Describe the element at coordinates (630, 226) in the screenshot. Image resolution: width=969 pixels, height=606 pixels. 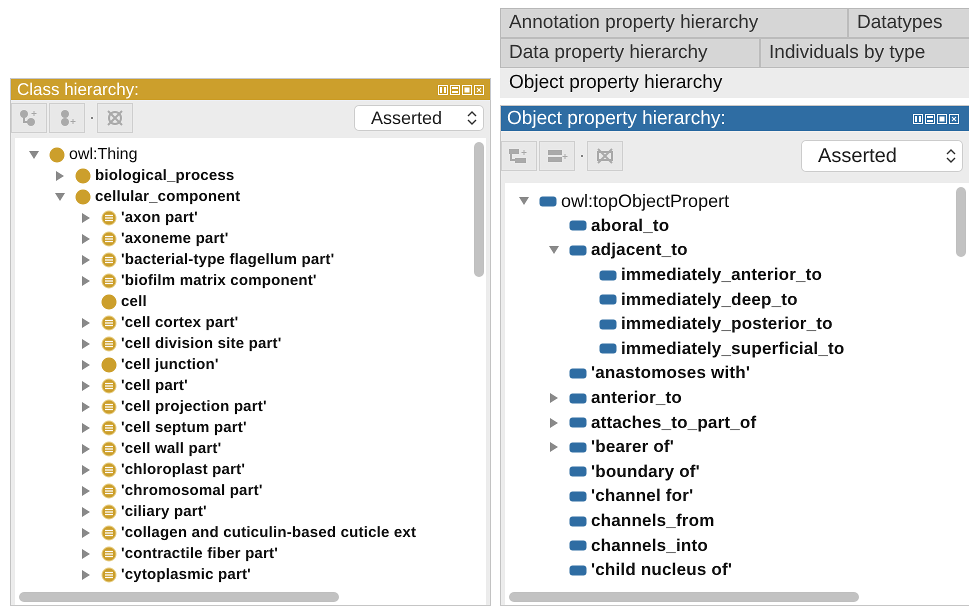
I see `tree-item: aboral_to` at that location.